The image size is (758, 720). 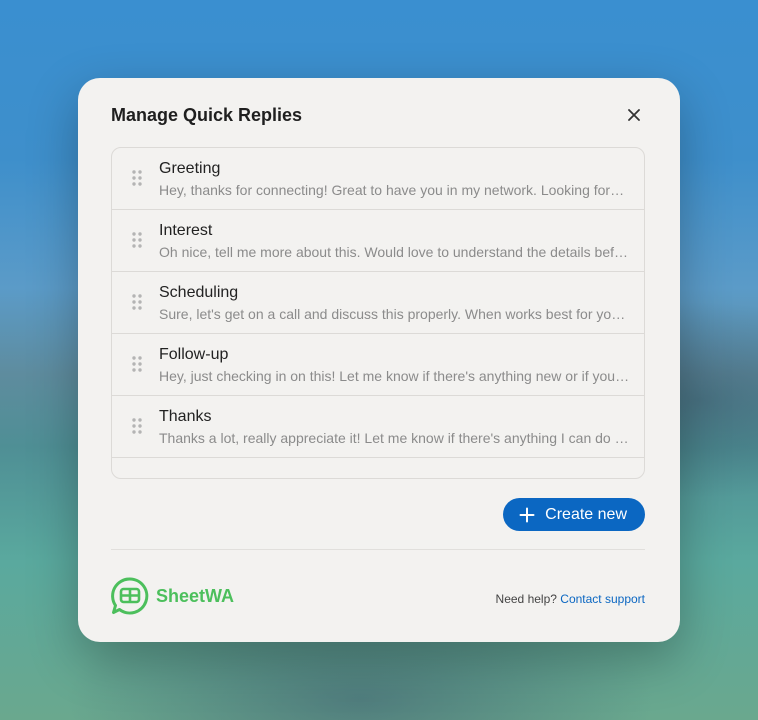 I want to click on dialog-title: Manage Quick Replies, so click(x=207, y=115).